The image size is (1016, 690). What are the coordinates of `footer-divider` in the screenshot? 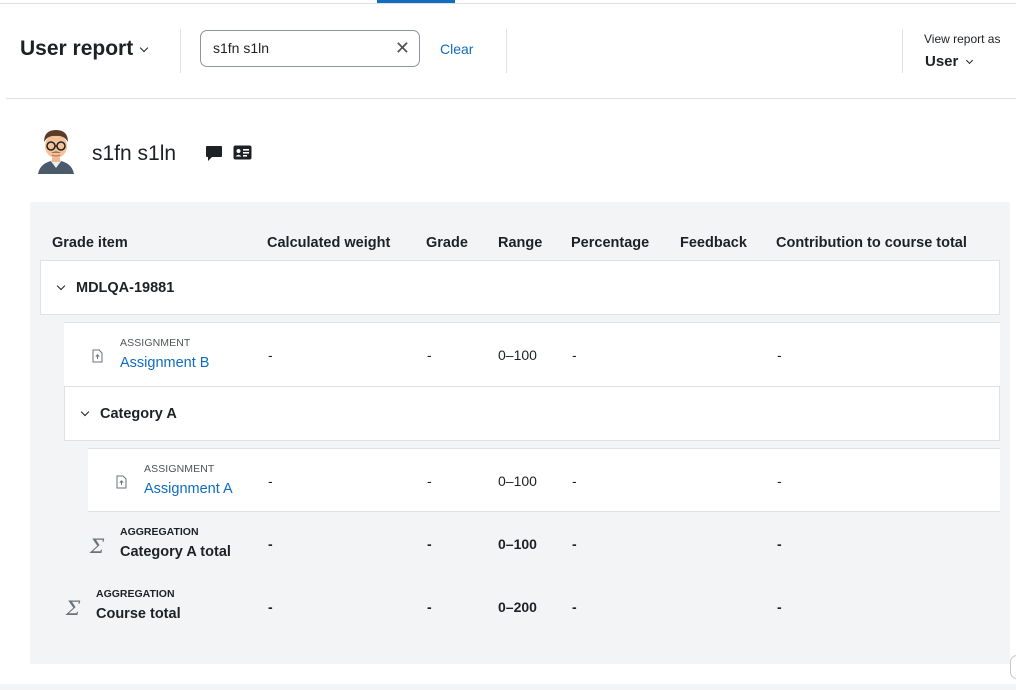 It's located at (508, 687).